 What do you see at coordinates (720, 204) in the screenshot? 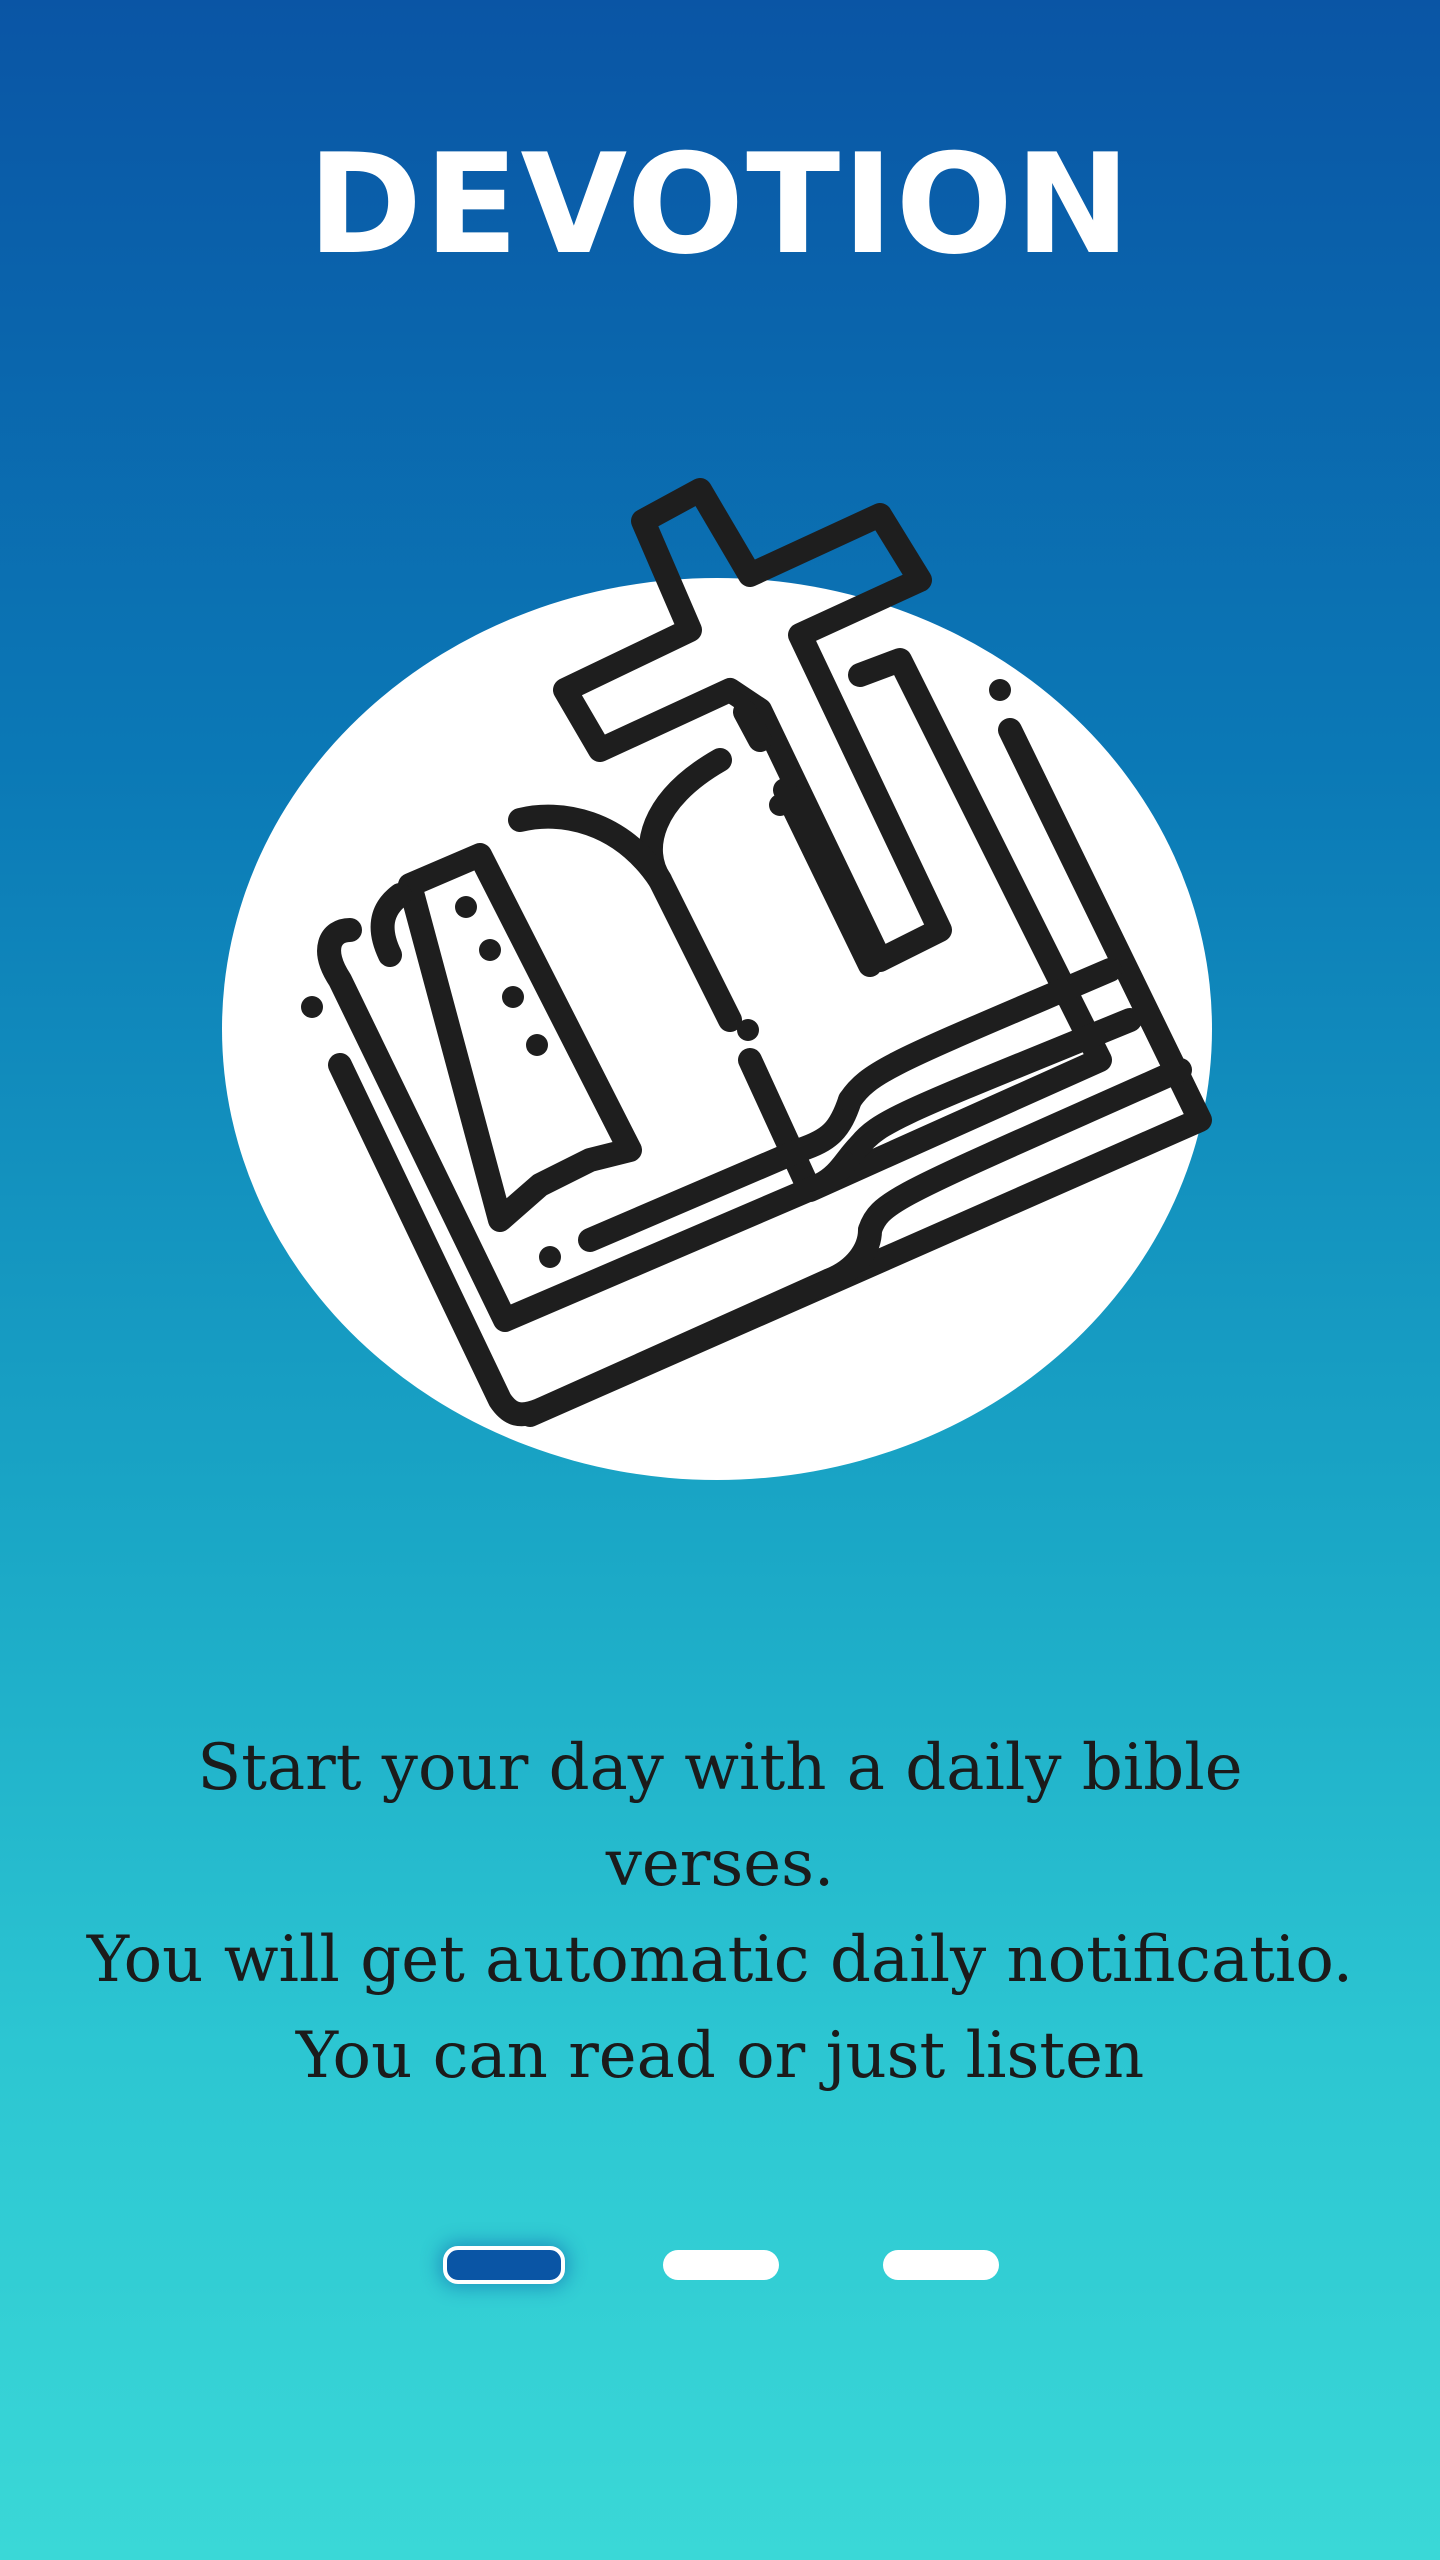
I see `page-title: DEVOTION` at bounding box center [720, 204].